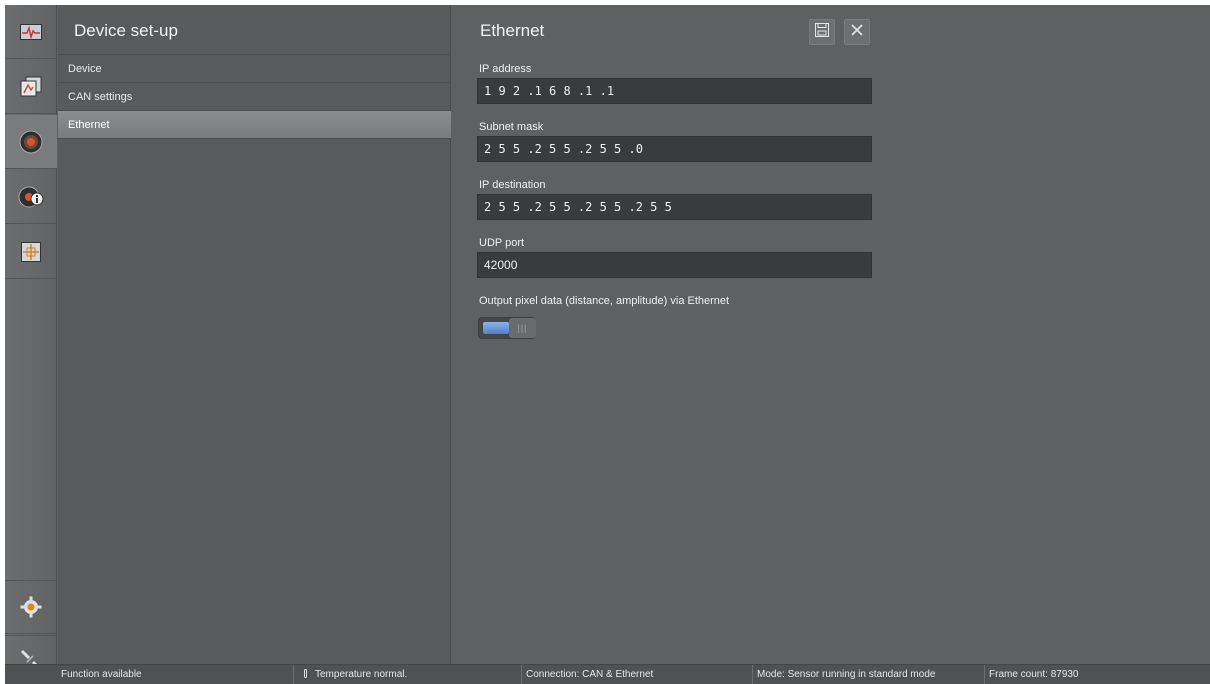 This screenshot has height=684, width=1210. I want to click on udp-port-label: UDP port, so click(502, 243).